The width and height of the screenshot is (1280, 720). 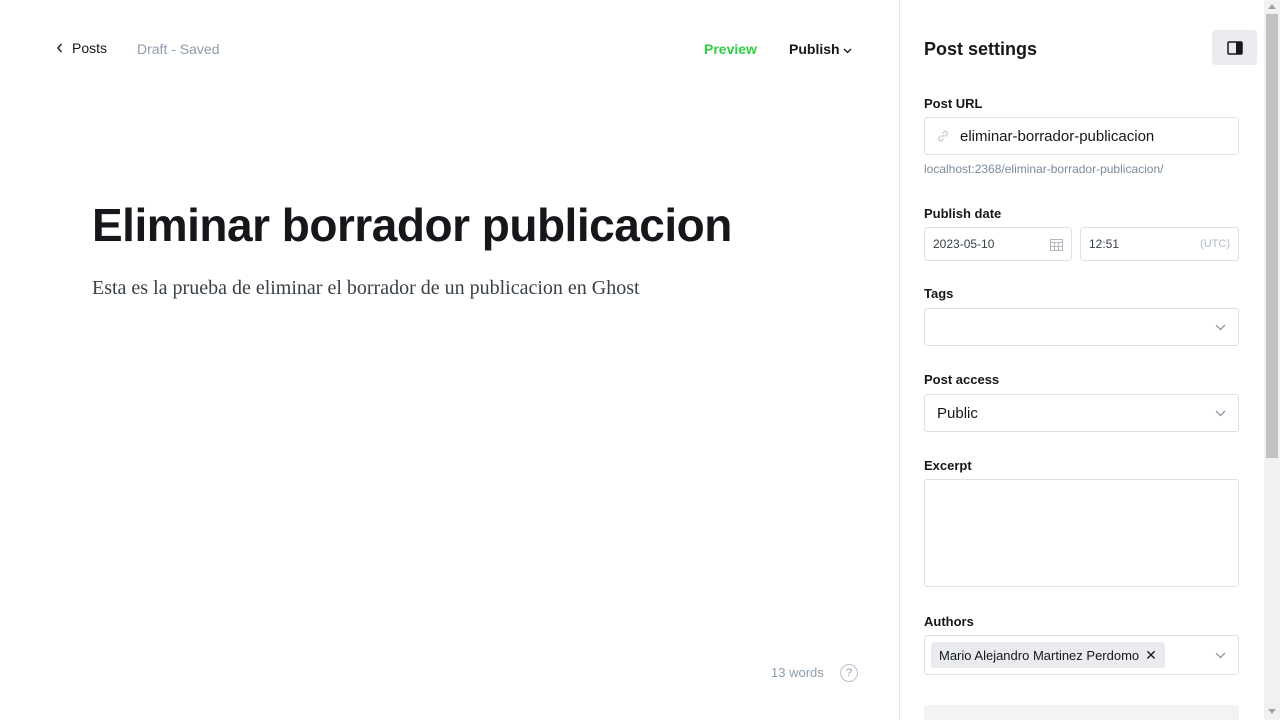 I want to click on back-label: Posts, so click(x=90, y=48).